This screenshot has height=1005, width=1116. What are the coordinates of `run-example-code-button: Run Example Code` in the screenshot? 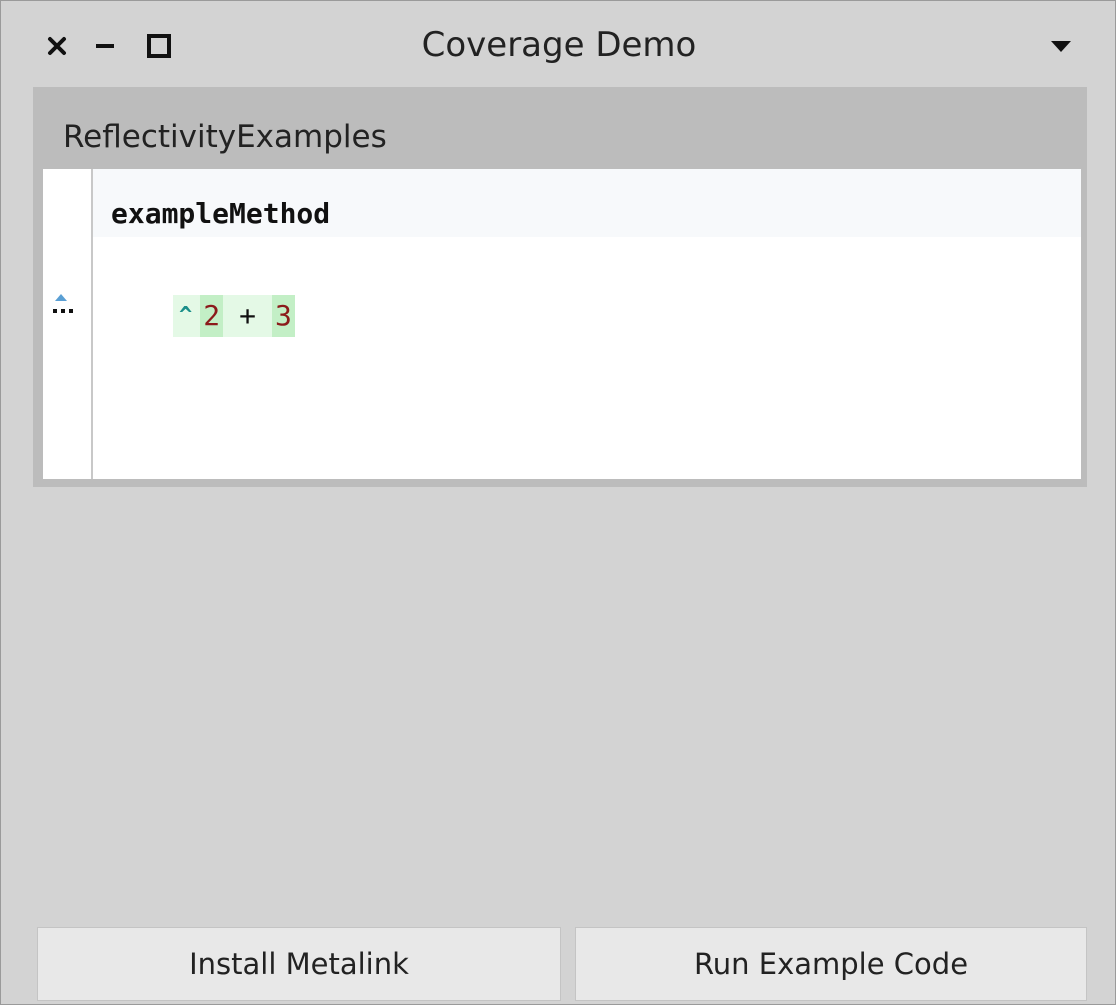 It's located at (831, 964).